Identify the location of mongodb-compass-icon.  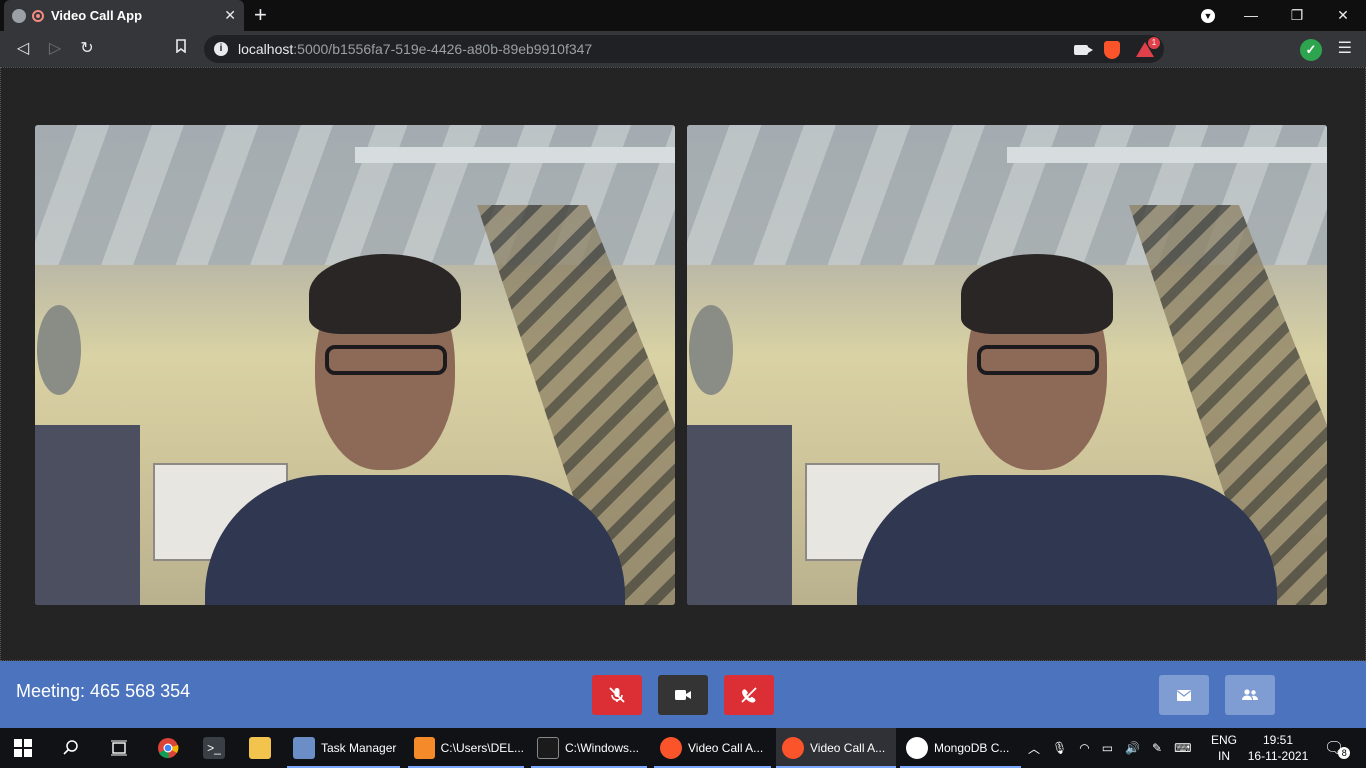
(917, 748).